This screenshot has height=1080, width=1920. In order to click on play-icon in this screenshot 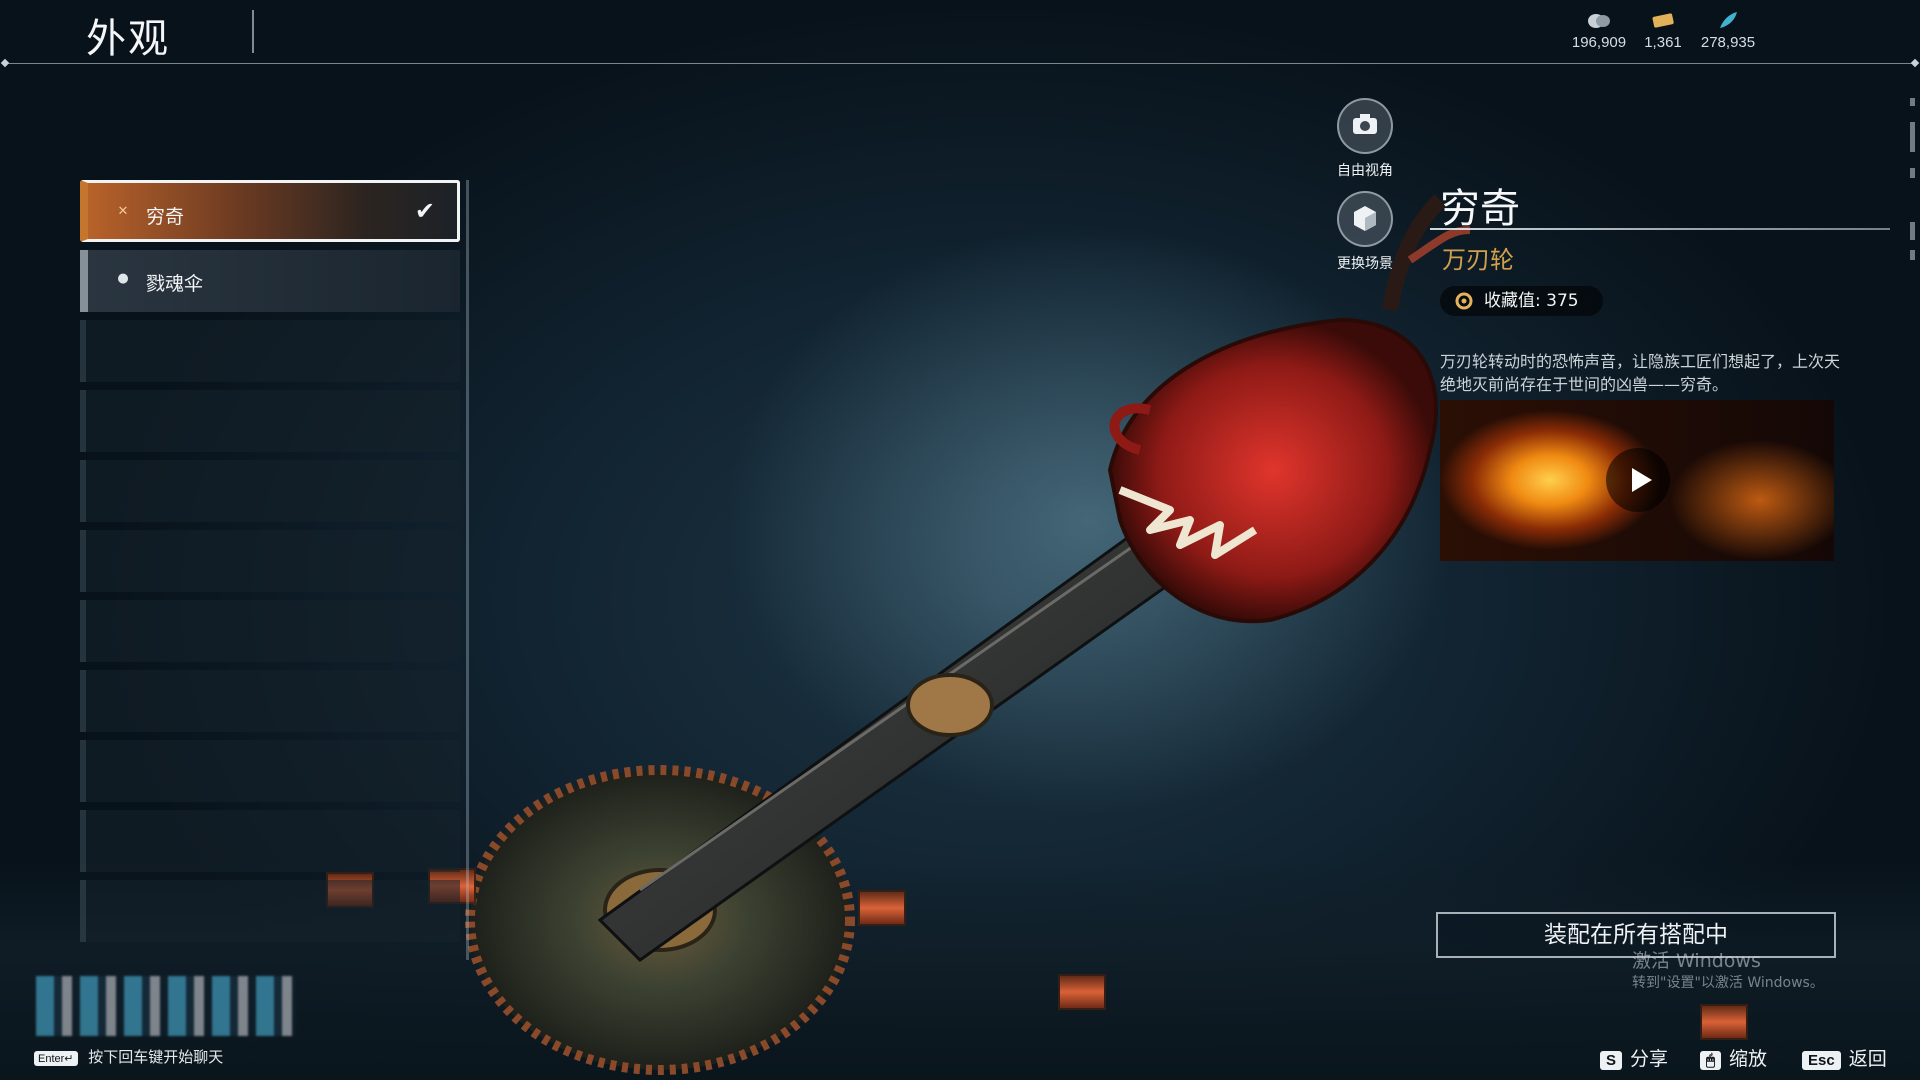, I will do `click(1638, 480)`.